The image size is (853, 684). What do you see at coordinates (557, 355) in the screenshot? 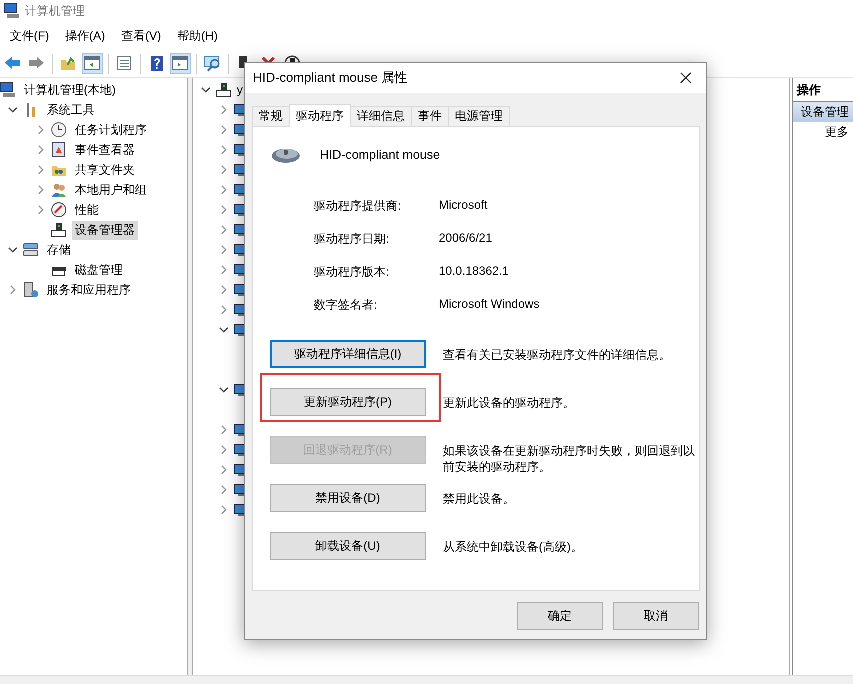
I see `action-description: 查看有关已安装驱动程序文件的详细信息。` at bounding box center [557, 355].